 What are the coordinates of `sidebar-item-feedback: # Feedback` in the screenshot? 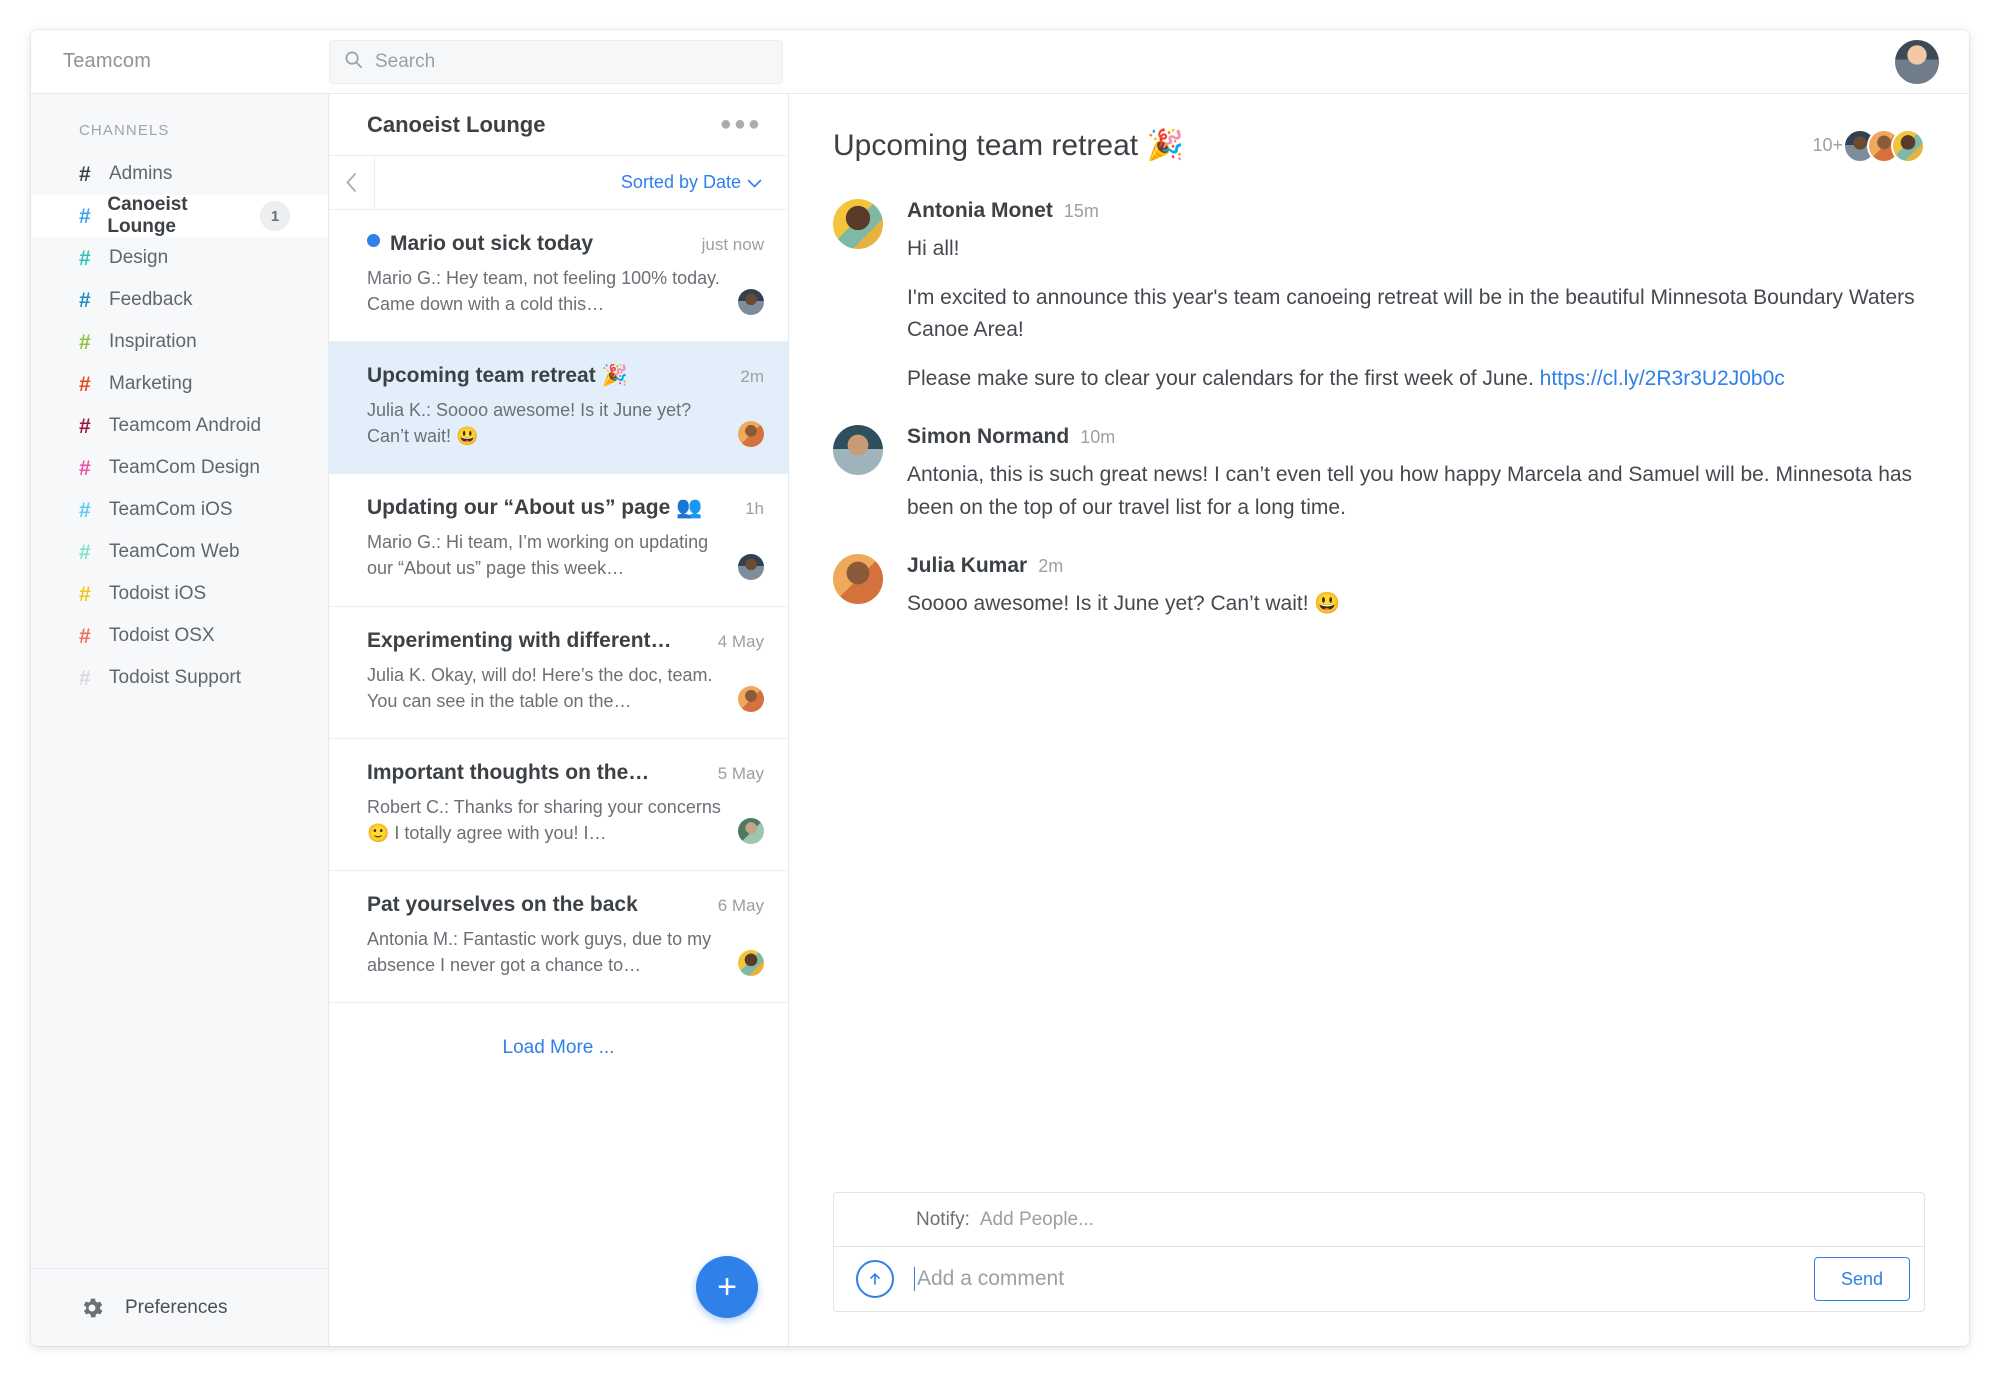 It's located at (179, 300).